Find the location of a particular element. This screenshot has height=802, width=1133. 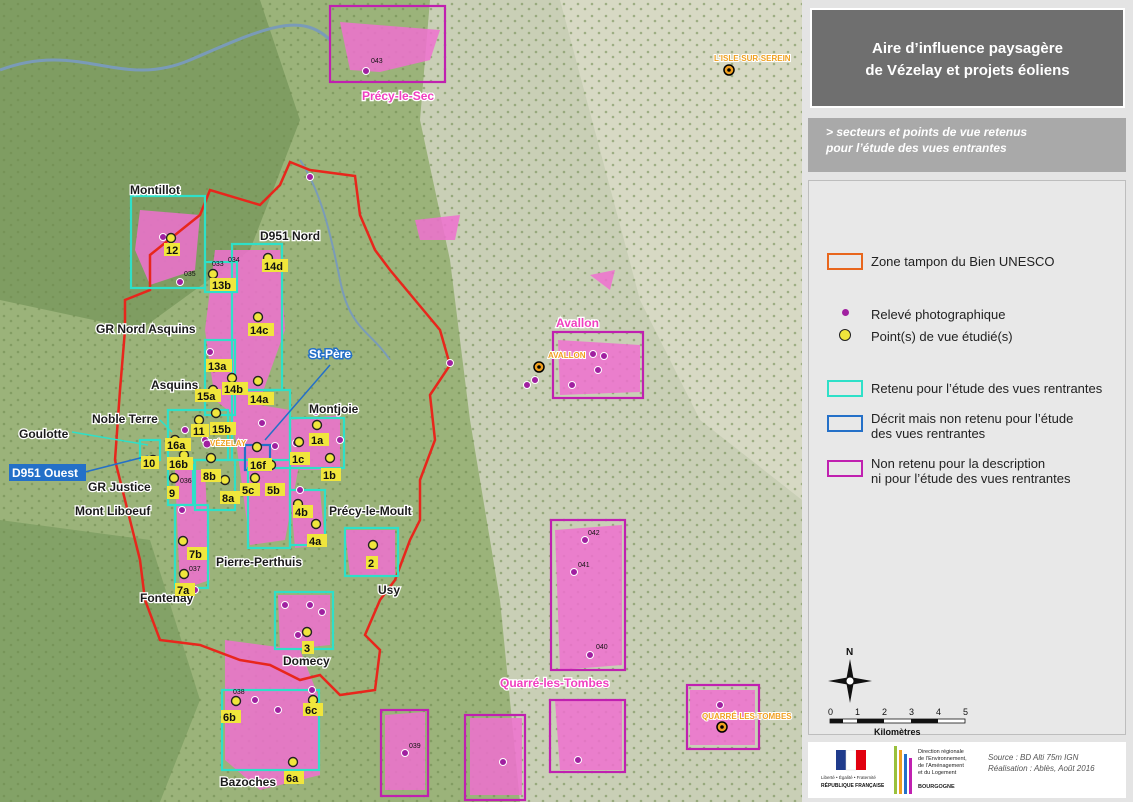

vp-label: 6b is located at coordinates (231, 717).